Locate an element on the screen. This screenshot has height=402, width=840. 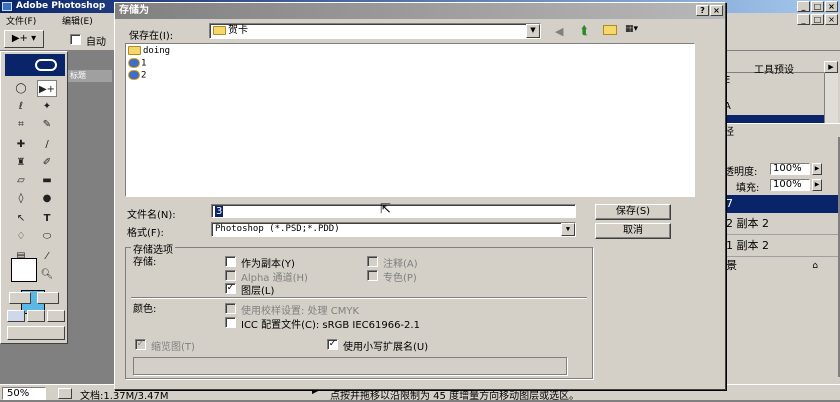
menu-file: 文件(F) is located at coordinates (21, 20).